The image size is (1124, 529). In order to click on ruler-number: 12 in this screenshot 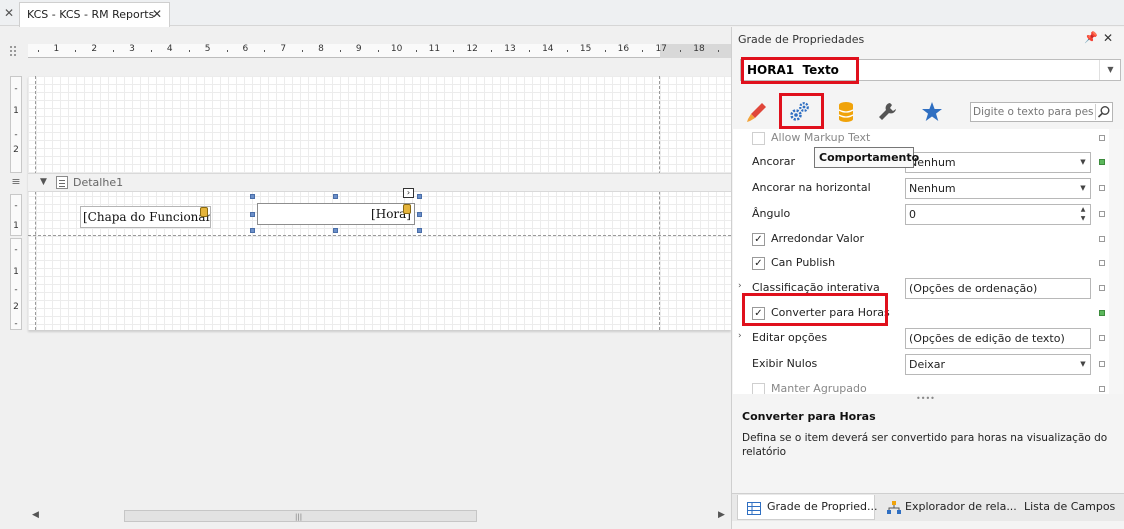, I will do `click(472, 49)`.